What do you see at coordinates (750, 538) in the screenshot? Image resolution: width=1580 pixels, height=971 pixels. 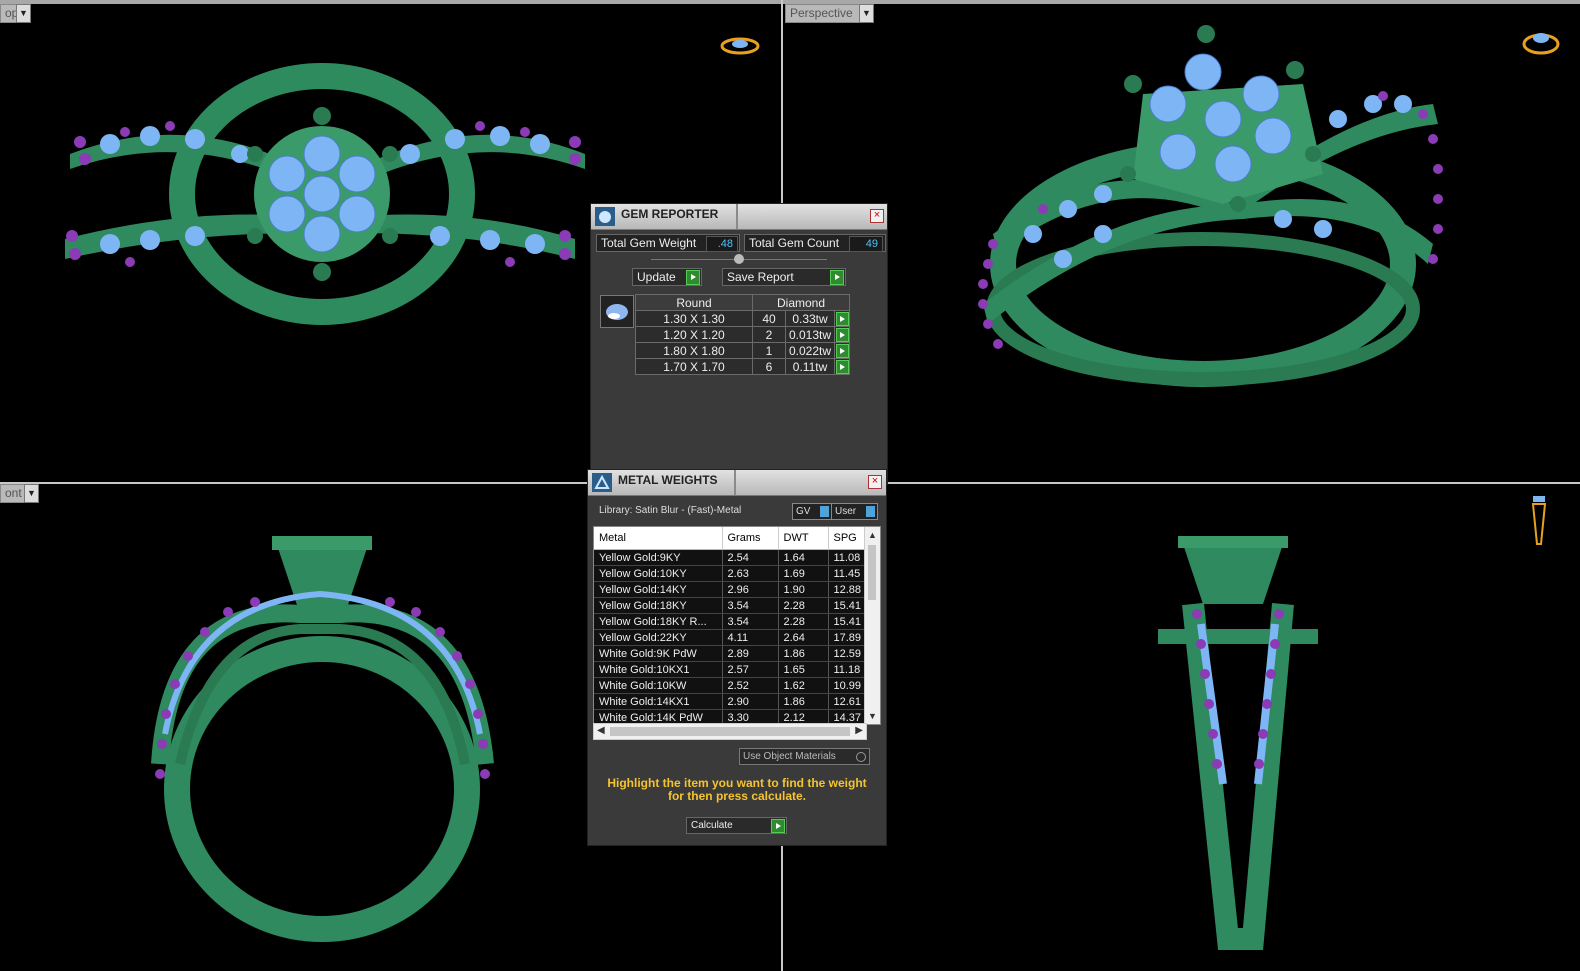 I see `grams-column-header: Grams` at bounding box center [750, 538].